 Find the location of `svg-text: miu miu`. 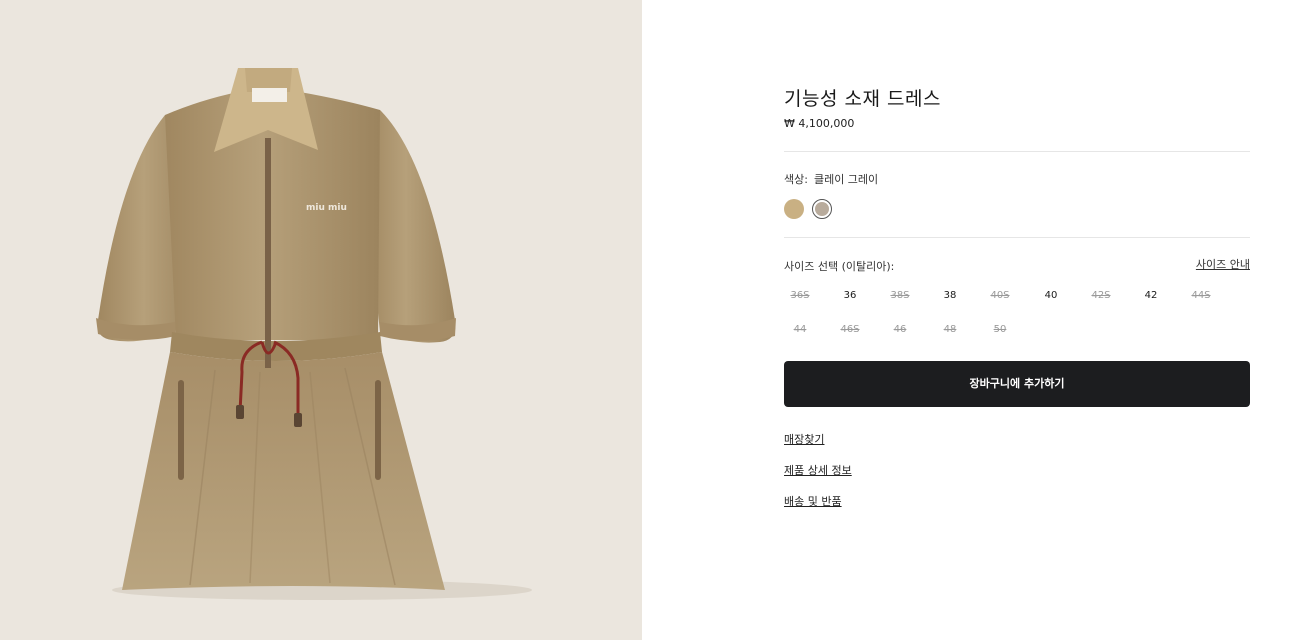

svg-text: miu miu is located at coordinates (326, 208).